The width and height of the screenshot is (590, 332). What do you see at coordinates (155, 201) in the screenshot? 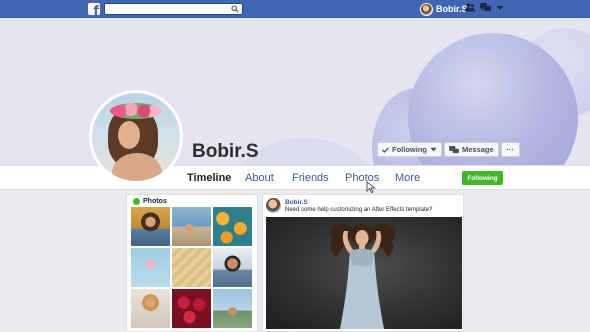
I see `photos-title: Photos` at bounding box center [155, 201].